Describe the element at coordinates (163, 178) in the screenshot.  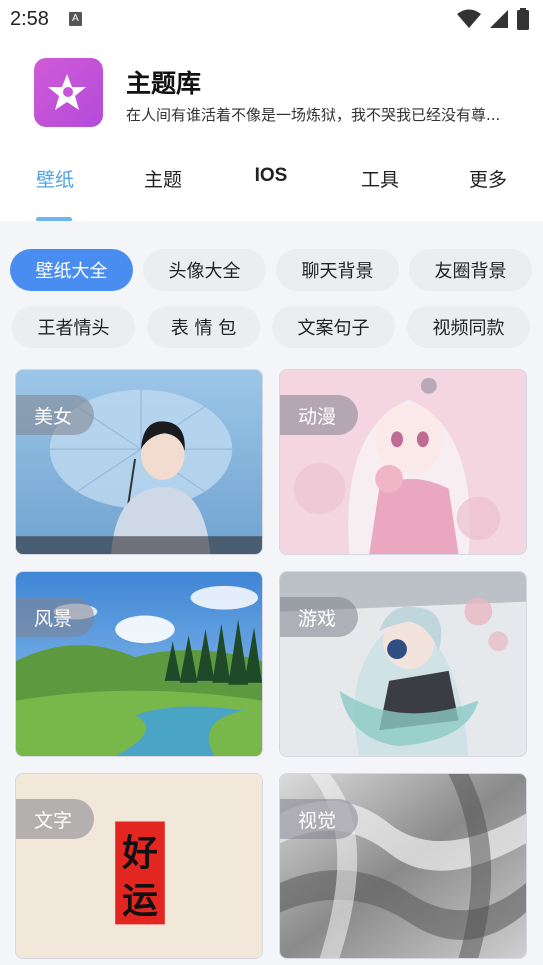
I see `tab-theme: 主题` at that location.